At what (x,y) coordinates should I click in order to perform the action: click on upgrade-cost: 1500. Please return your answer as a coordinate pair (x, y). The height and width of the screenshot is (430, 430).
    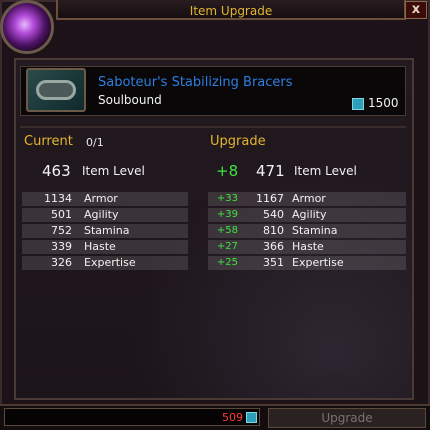
    Looking at the image, I should click on (383, 103).